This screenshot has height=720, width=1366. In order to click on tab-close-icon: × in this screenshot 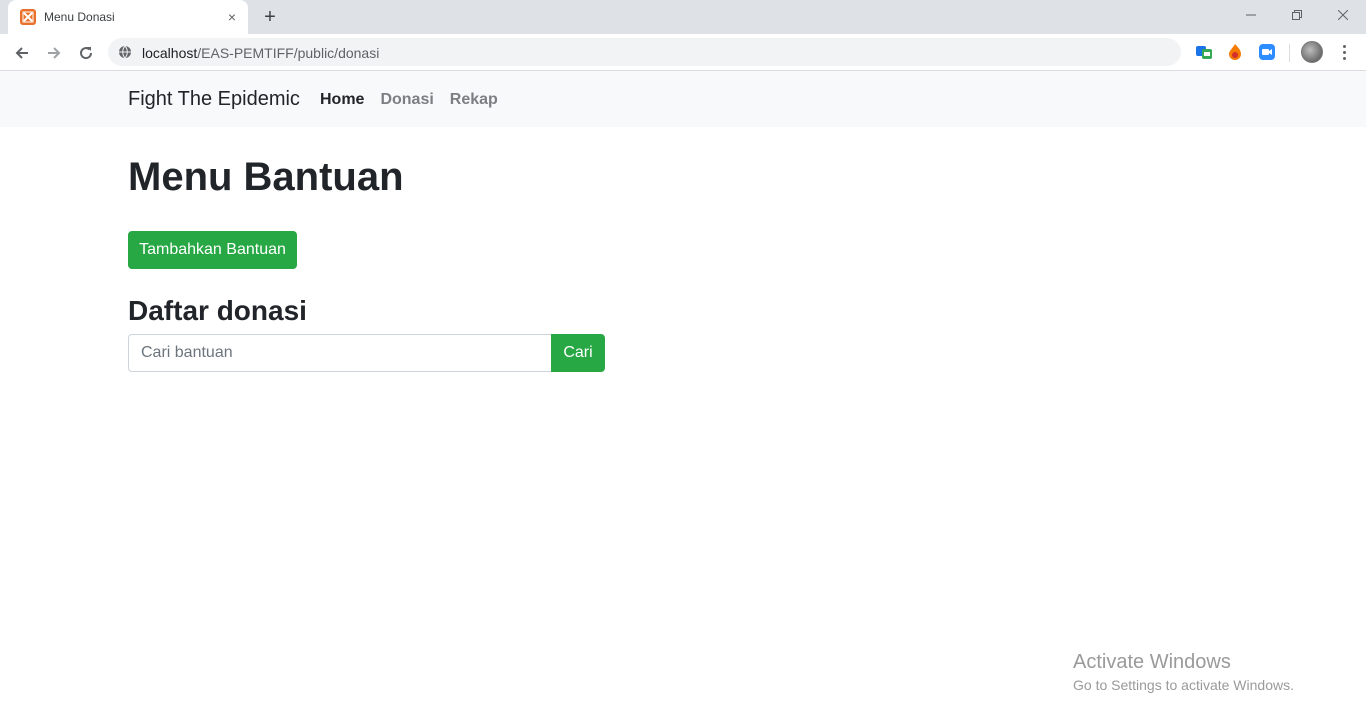, I will do `click(232, 17)`.